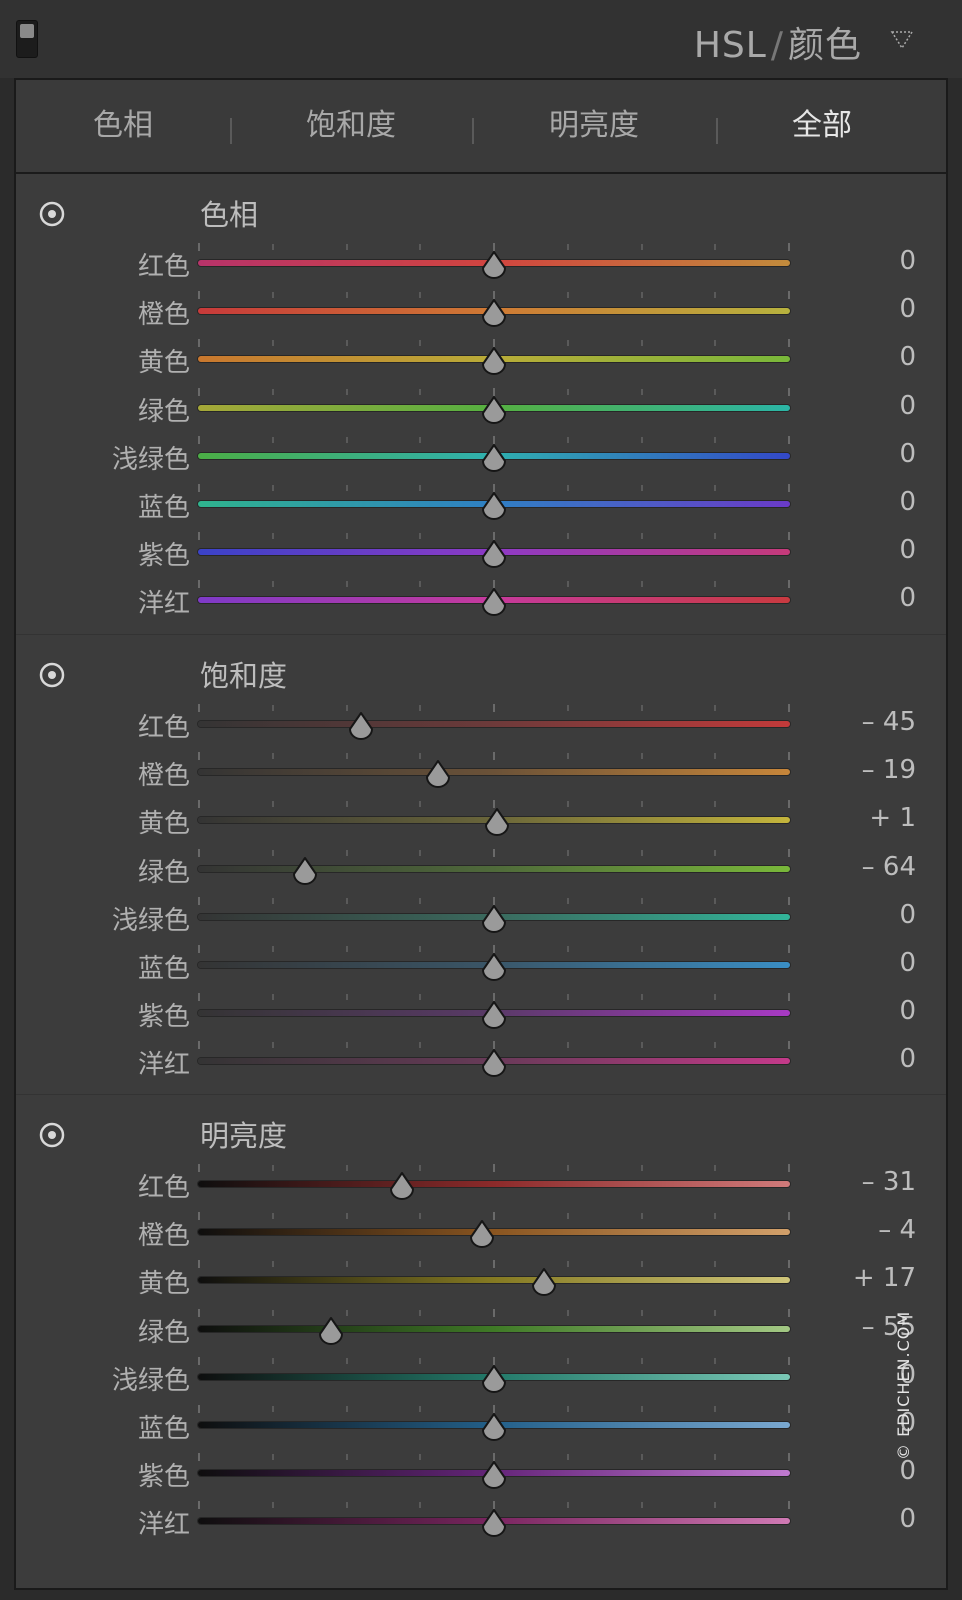 The width and height of the screenshot is (962, 1600). I want to click on slider-value: – 31, so click(889, 1182).